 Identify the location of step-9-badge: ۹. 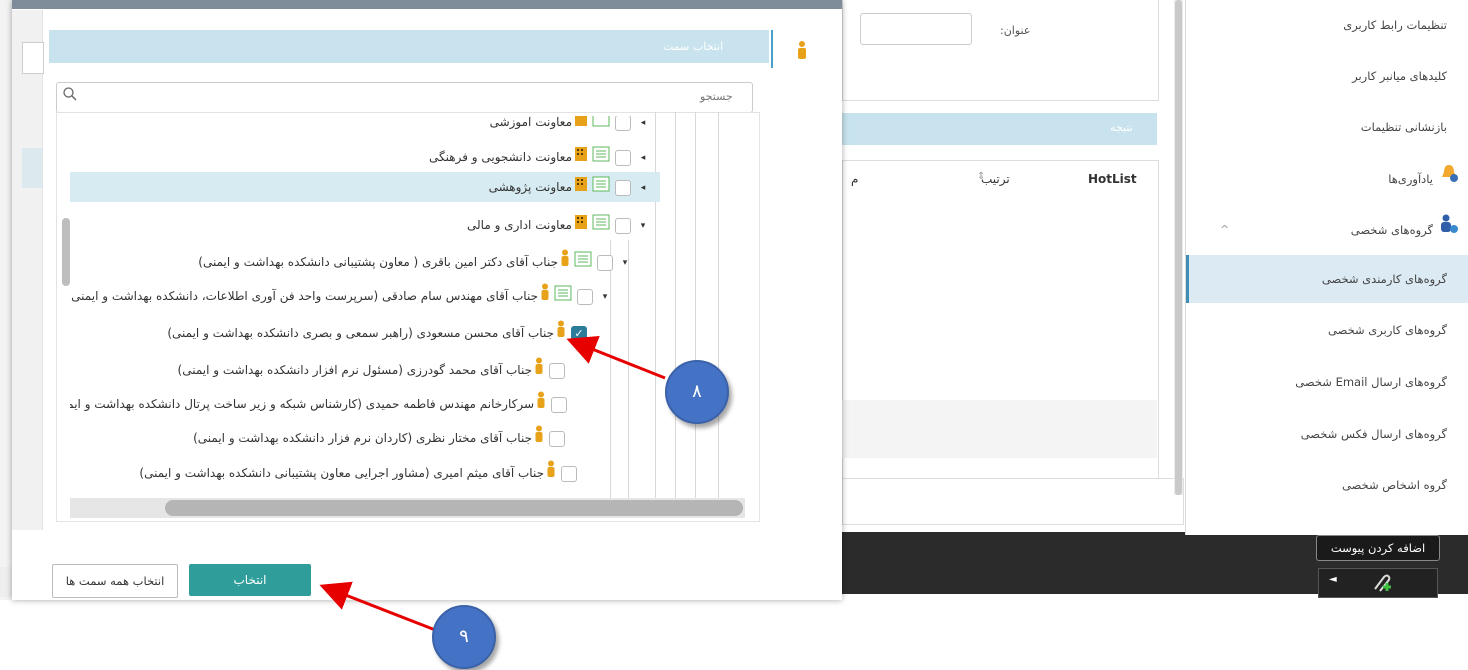
(464, 637).